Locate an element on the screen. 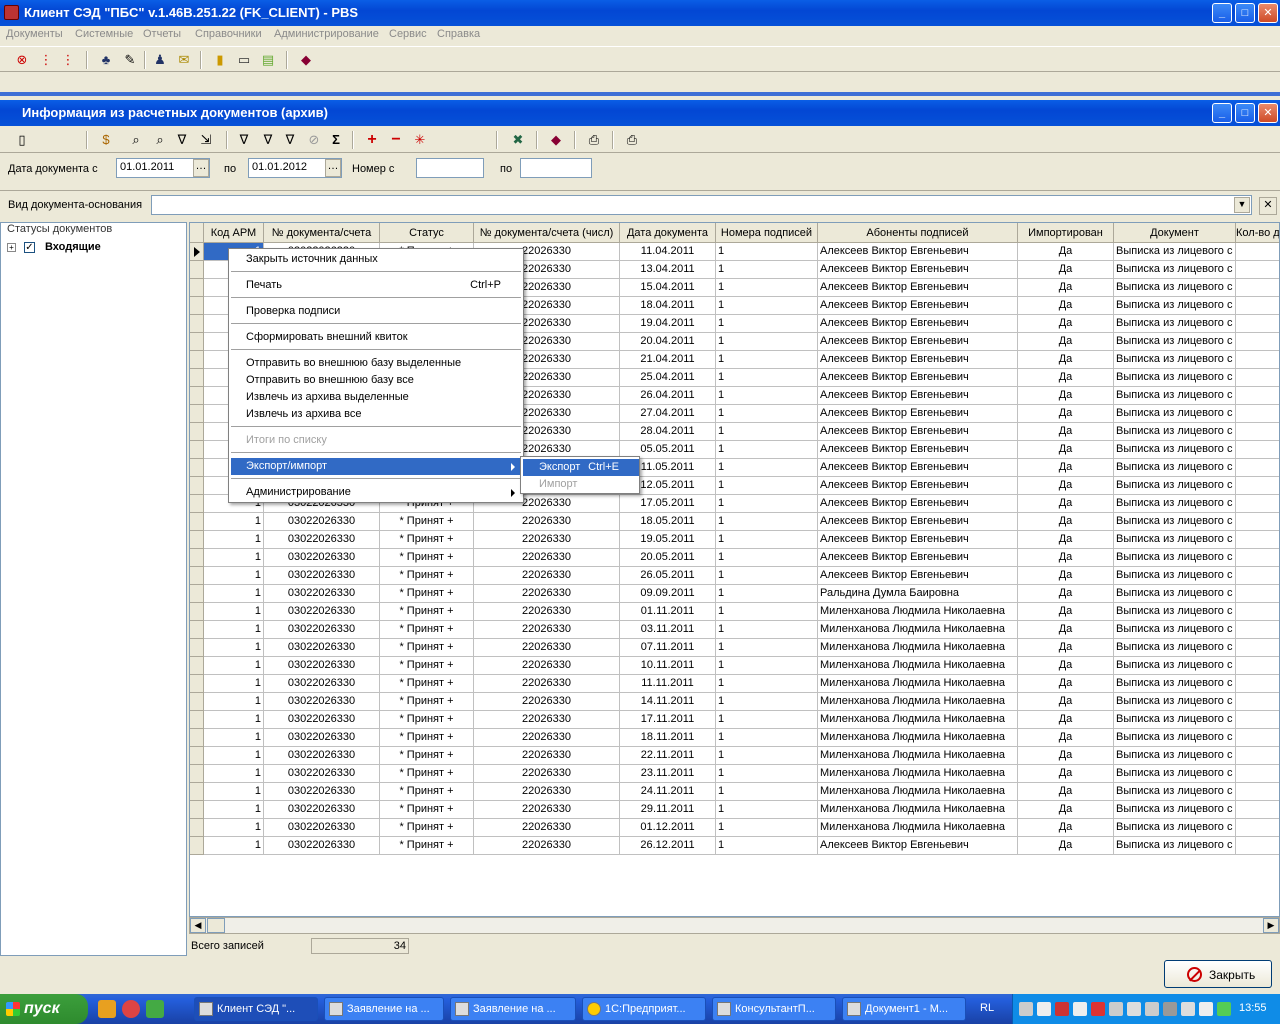 This screenshot has width=1280, height=1024. asterisk-icon: ✳ is located at coordinates (420, 140).